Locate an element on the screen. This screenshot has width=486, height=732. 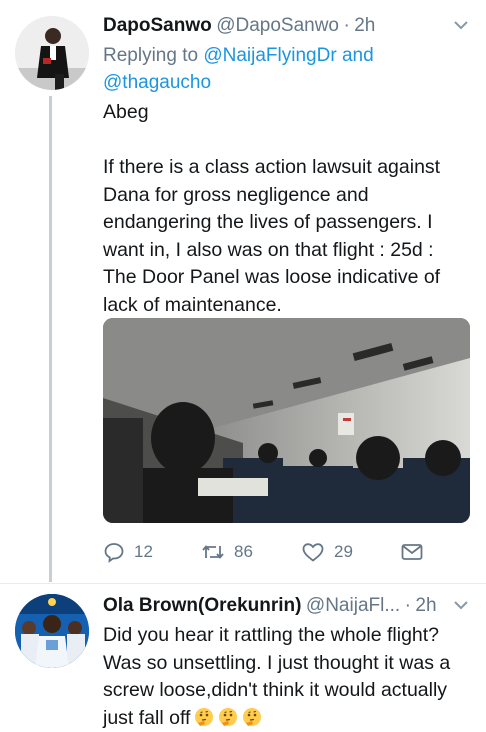
tweet-header: Ola Brown(Orekunrin) @NaijaFl... · 2h is located at coordinates (287, 606).